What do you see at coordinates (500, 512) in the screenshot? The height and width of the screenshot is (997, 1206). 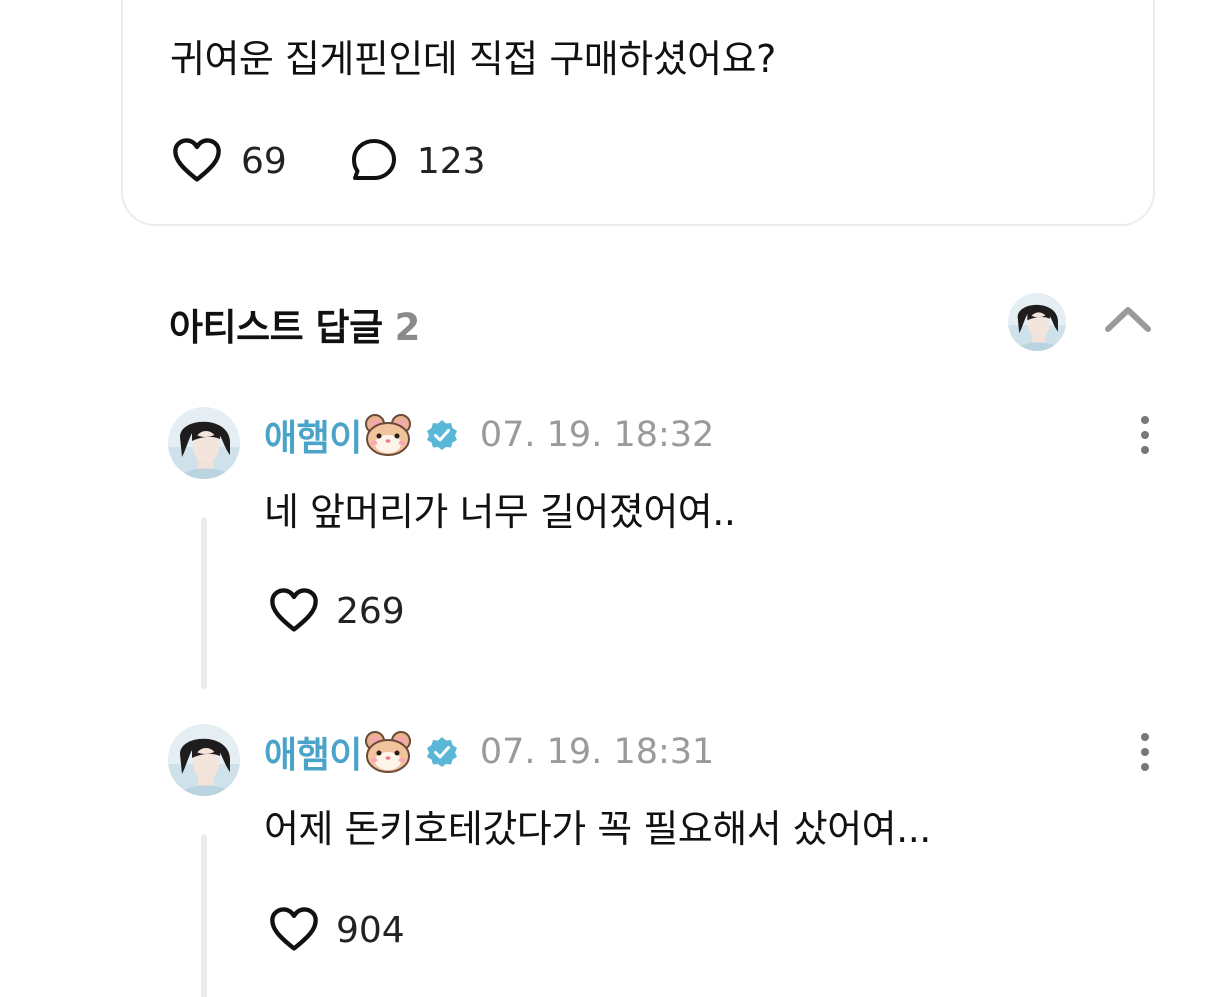 I see `reply-text: 네 앞머리가 너무 길어졌어여..` at bounding box center [500, 512].